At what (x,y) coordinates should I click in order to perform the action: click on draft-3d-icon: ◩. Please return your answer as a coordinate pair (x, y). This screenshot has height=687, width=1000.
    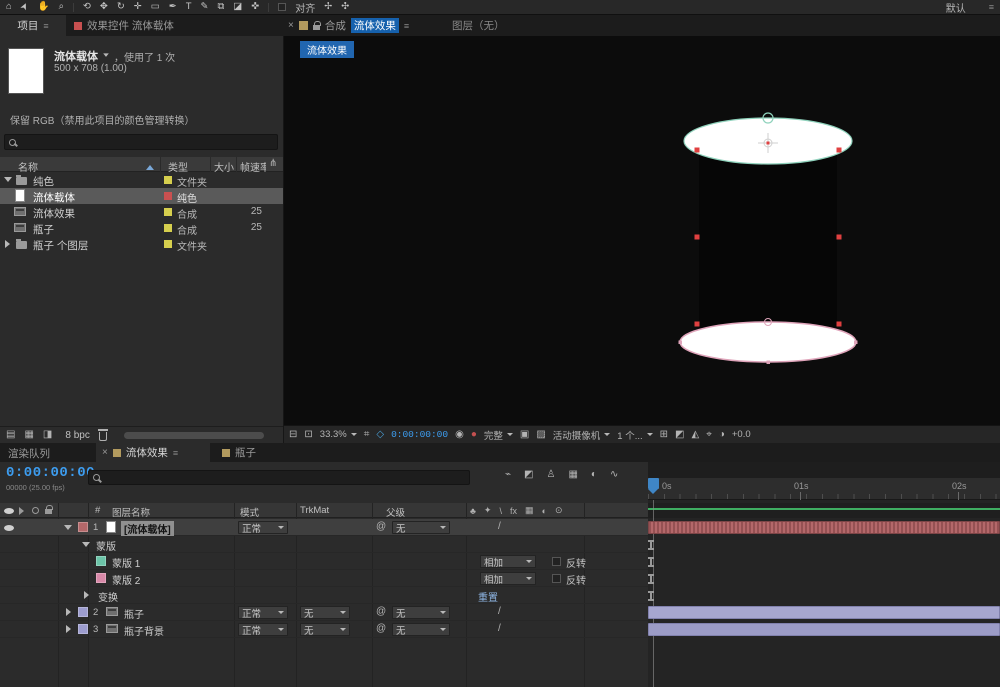
    Looking at the image, I should click on (528, 475).